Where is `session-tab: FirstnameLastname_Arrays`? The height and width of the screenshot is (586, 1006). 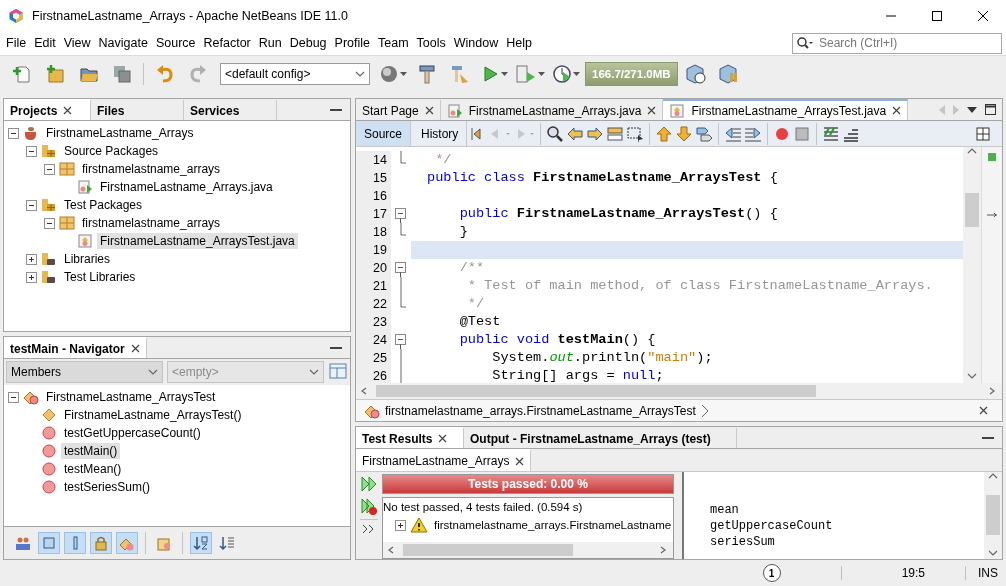 session-tab: FirstnameLastname_Arrays is located at coordinates (444, 460).